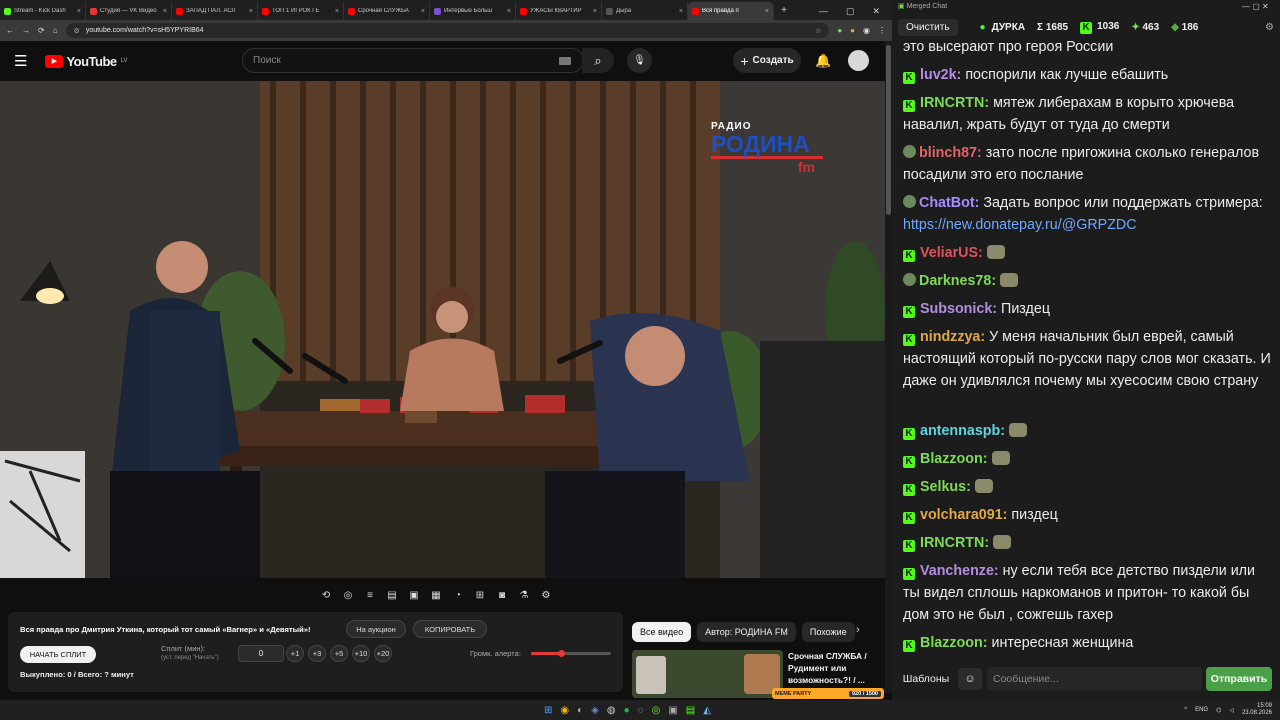 The height and width of the screenshot is (720, 1280). What do you see at coordinates (295, 653) in the screenshot?
I see `increment-button: +1` at bounding box center [295, 653].